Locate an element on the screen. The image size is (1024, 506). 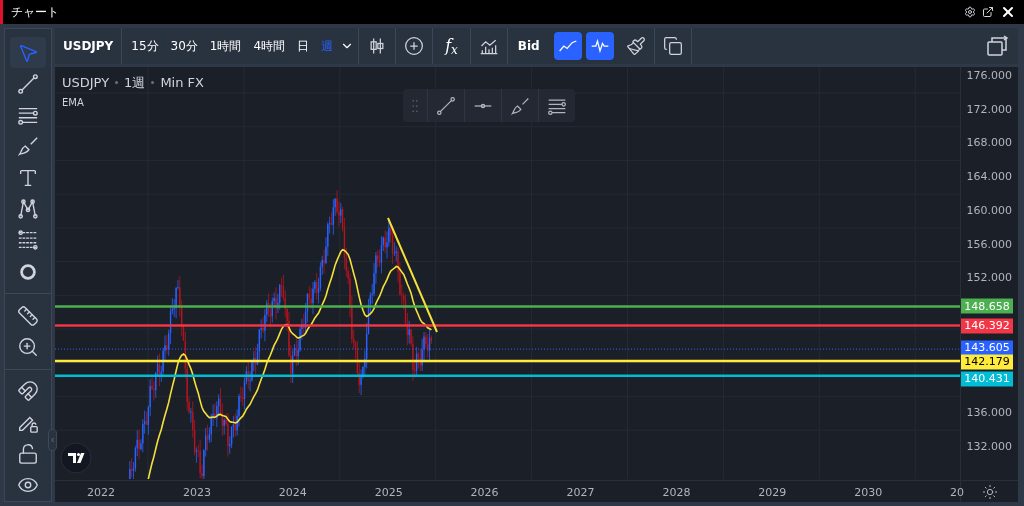
price-label: 146.392 is located at coordinates (987, 326).